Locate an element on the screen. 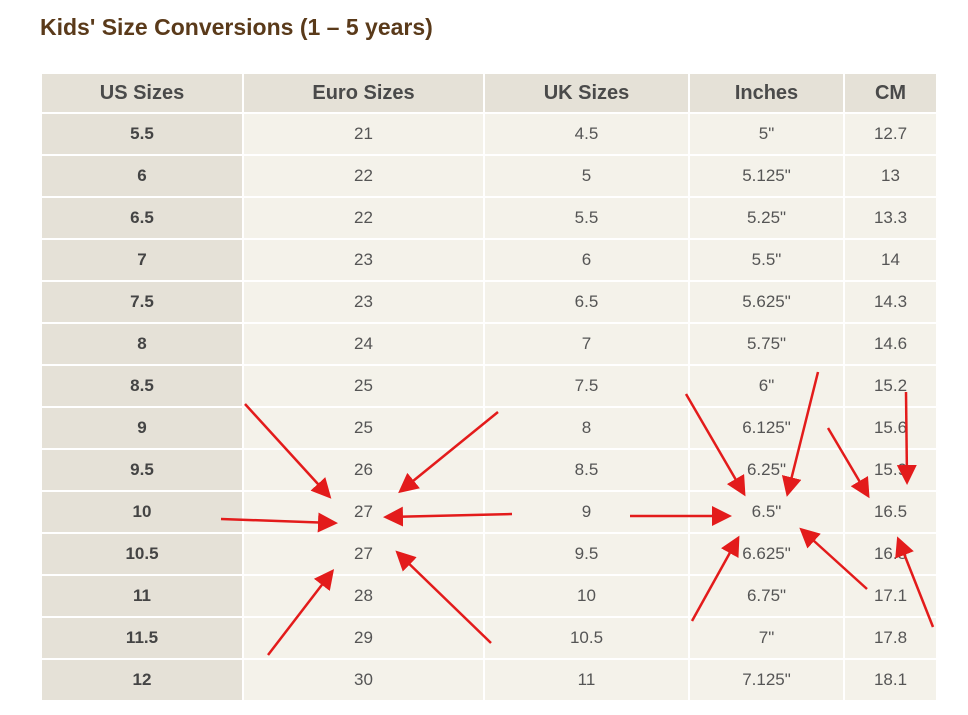 The image size is (968, 715). inches-cell: 7" is located at coordinates (766, 638).